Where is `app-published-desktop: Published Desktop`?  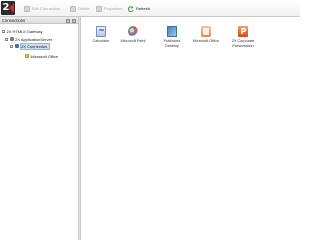
app-published-desktop: Published Desktop is located at coordinates (172, 37).